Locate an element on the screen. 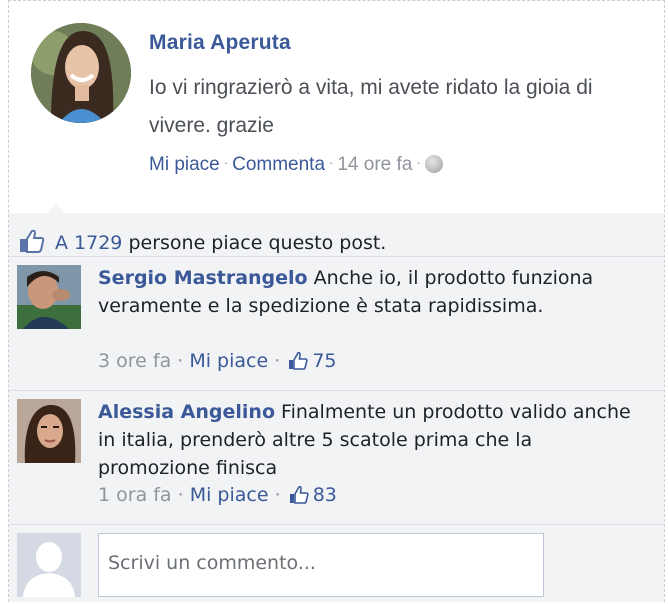  post-timestamp: 14 ore fa is located at coordinates (374, 164).